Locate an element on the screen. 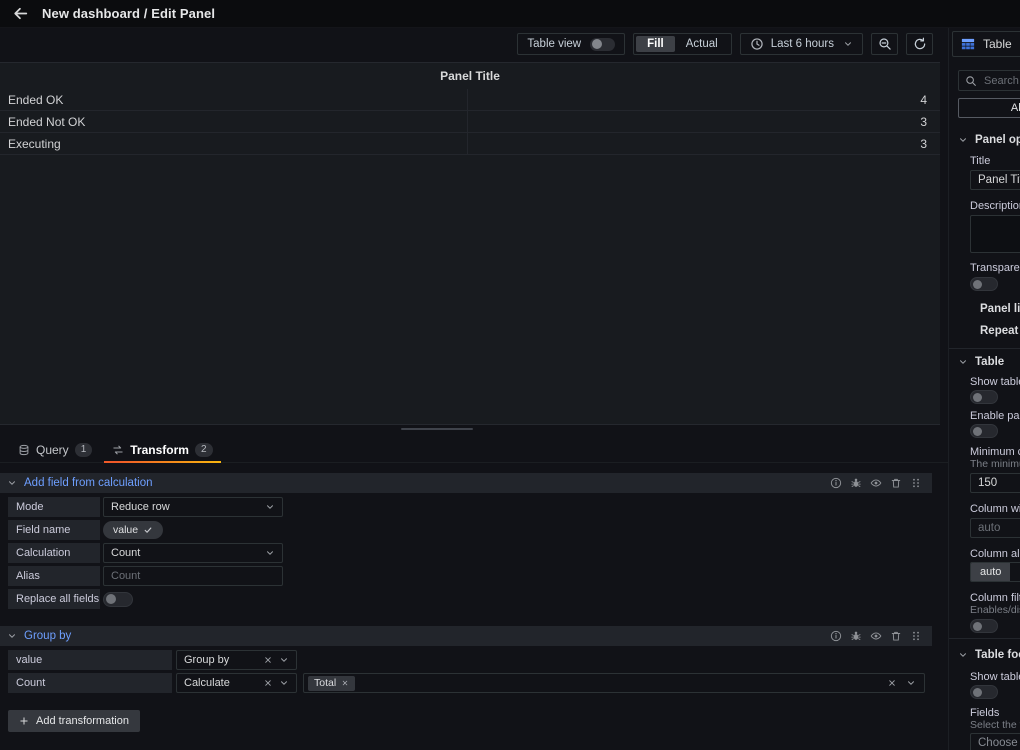 The height and width of the screenshot is (750, 1020). zoom-out-icon is located at coordinates (885, 44).